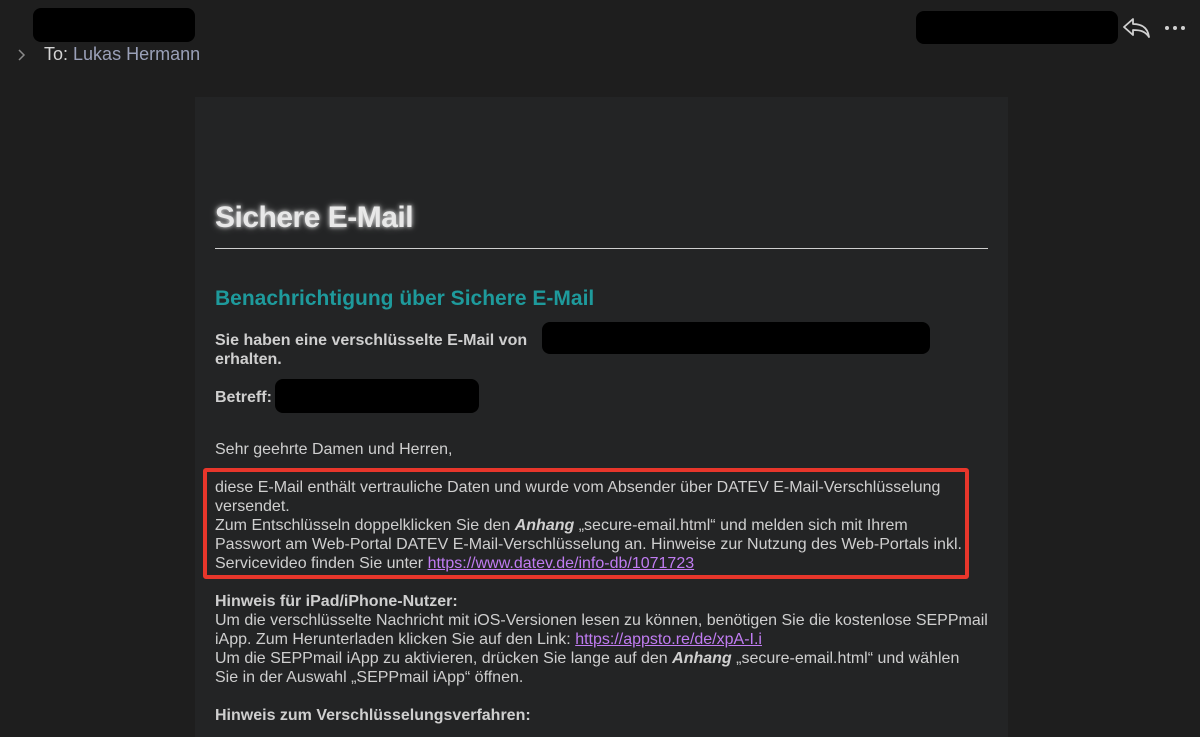 Image resolution: width=1200 pixels, height=737 pixels. Describe the element at coordinates (365, 525) in the screenshot. I see `body-line-3-text-a: Zum Entschlüsseln doppelklicken Sie den` at that location.